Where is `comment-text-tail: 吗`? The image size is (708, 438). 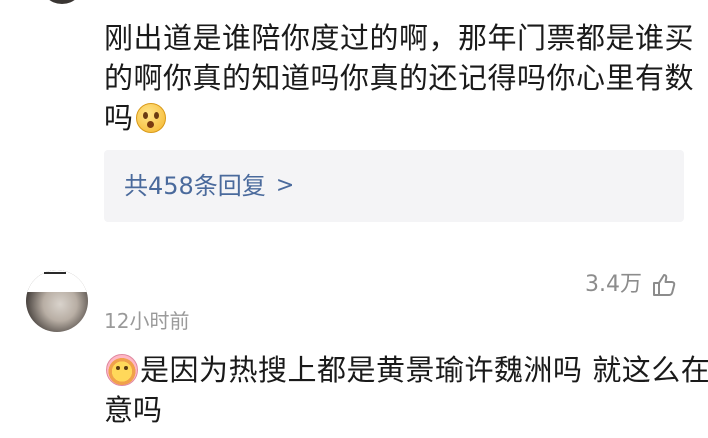
comment-text-tail: 吗 is located at coordinates (119, 118).